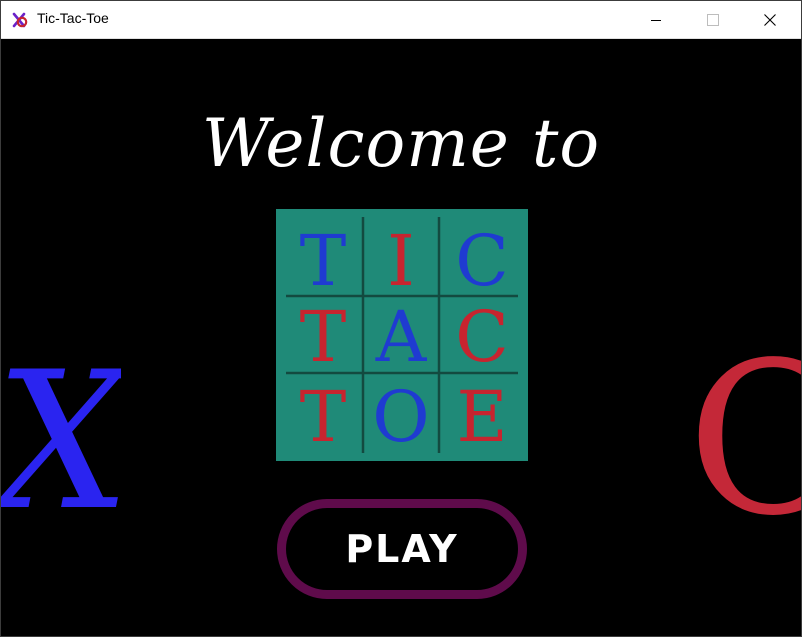 The width and height of the screenshot is (802, 637). Describe the element at coordinates (481, 417) in the screenshot. I see `logo-letter-9: E` at that location.